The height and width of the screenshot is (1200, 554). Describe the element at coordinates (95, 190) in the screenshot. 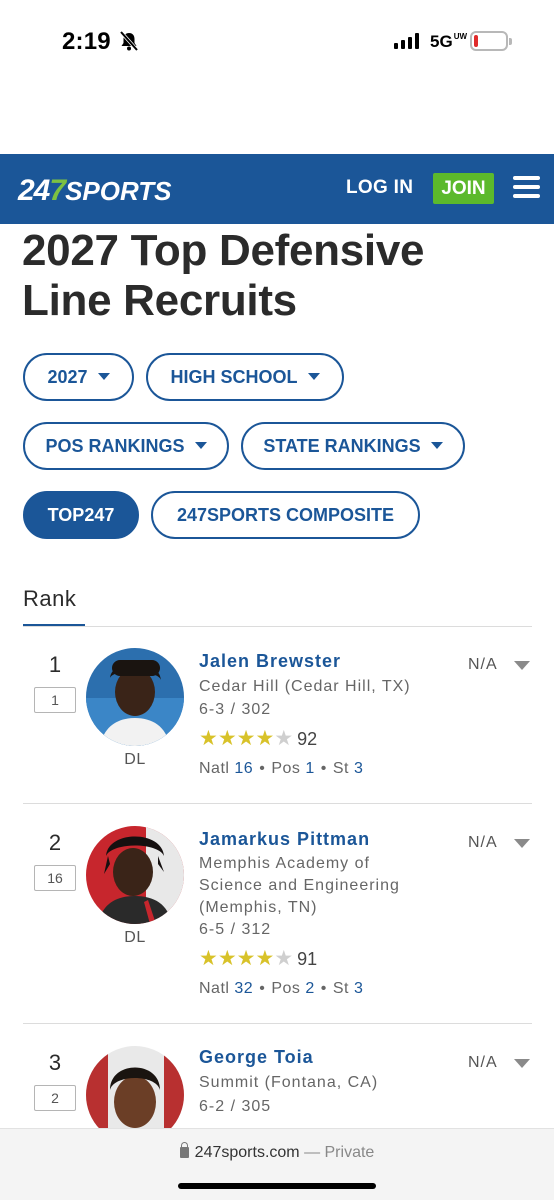

I see `247sports-logo: 247SPORTS` at that location.